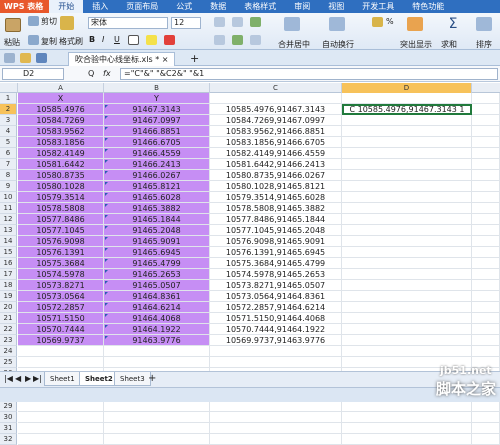 This screenshot has width=500, height=445. Describe the element at coordinates (194, 58) in the screenshot. I see `new-tab-button: +` at that location.